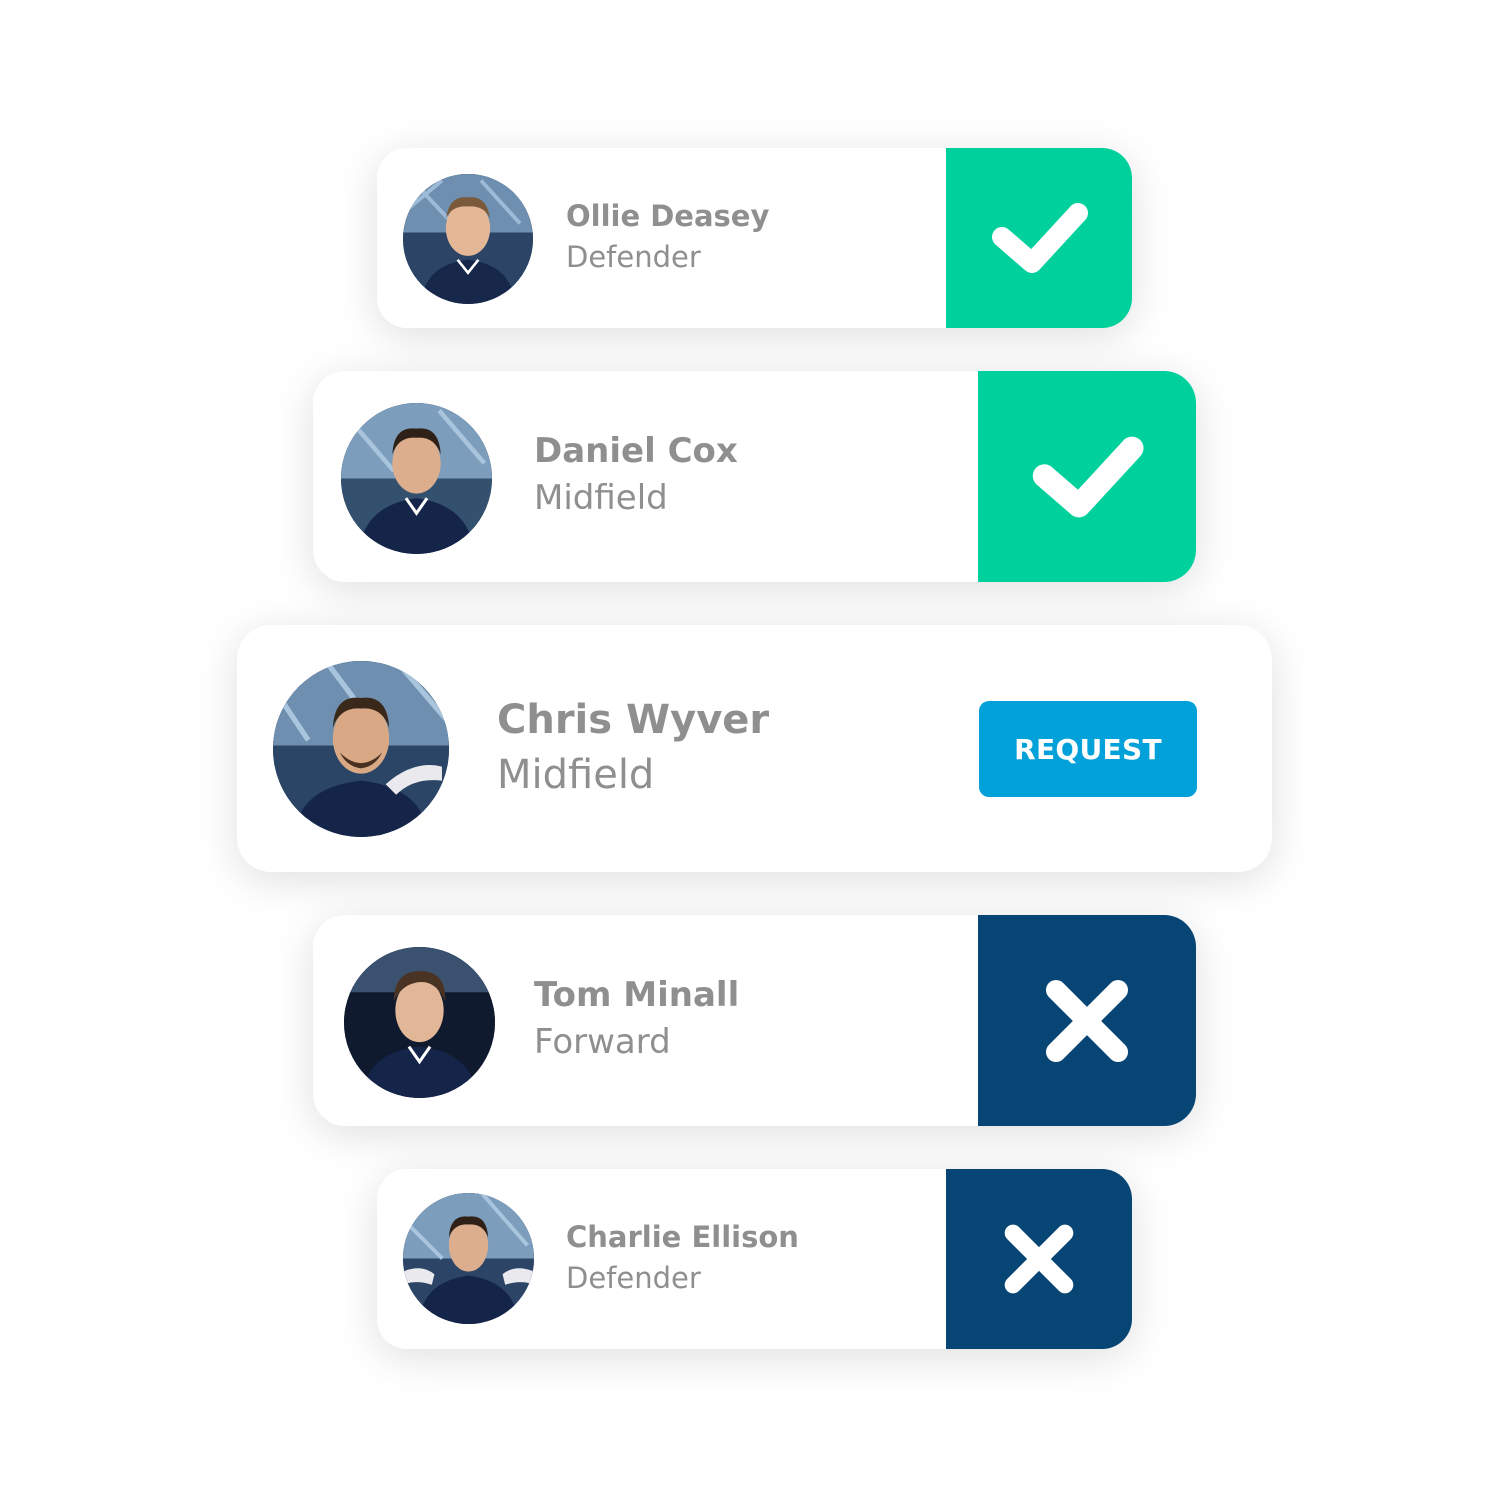 The height and width of the screenshot is (1500, 1500). I want to click on player-card: Charlie Ellison Defender, so click(754, 1259).